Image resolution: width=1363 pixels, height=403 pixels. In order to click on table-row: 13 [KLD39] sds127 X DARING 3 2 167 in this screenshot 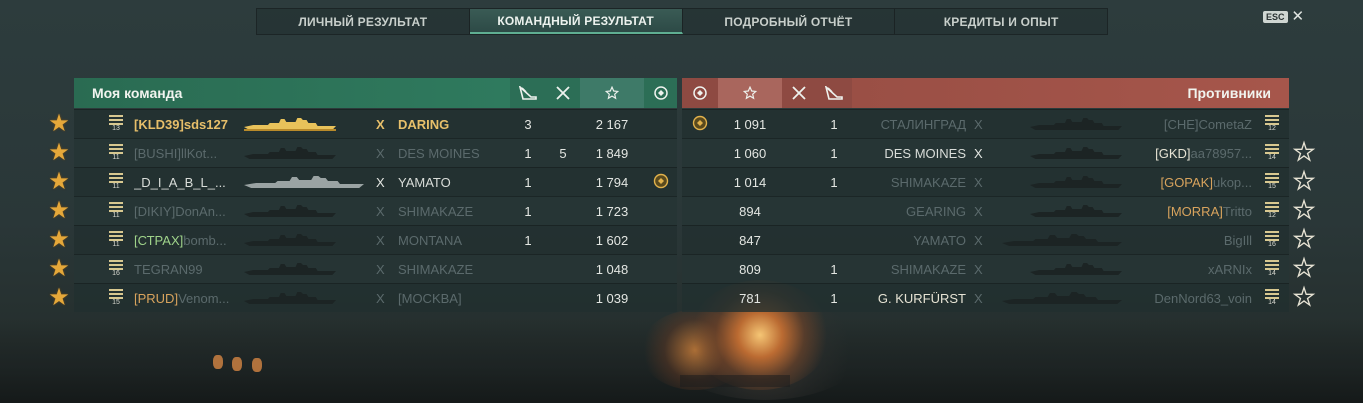, I will do `click(375, 123)`.